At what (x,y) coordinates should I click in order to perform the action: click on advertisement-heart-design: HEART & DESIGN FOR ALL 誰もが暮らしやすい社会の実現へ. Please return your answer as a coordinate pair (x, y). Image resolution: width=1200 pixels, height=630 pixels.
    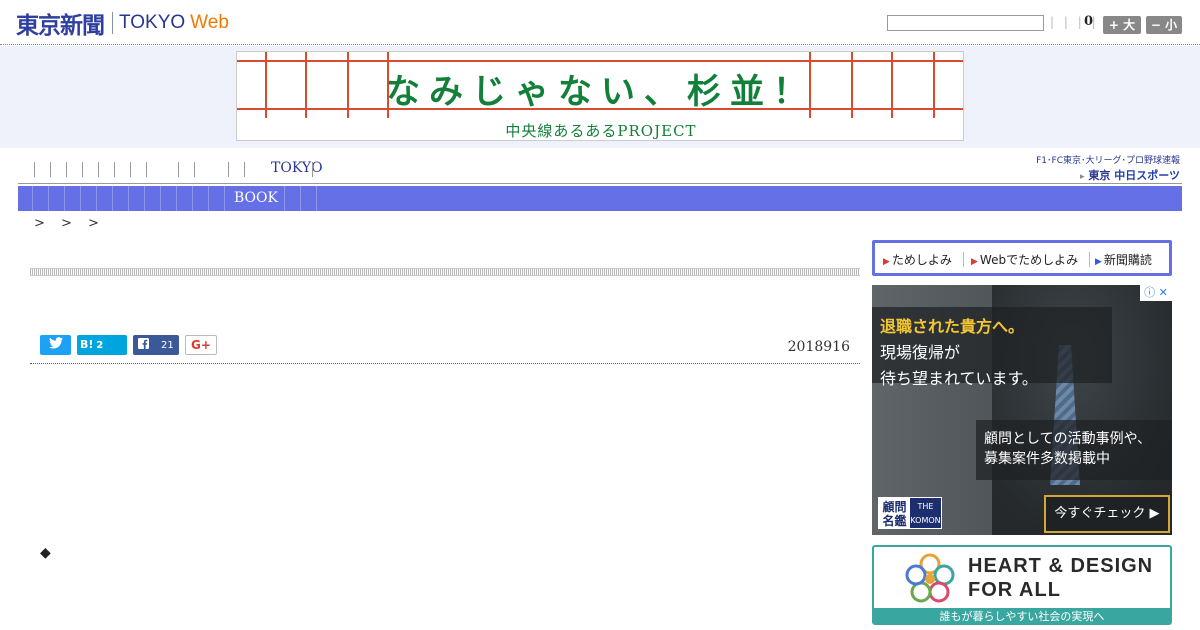
    Looking at the image, I should click on (1022, 585).